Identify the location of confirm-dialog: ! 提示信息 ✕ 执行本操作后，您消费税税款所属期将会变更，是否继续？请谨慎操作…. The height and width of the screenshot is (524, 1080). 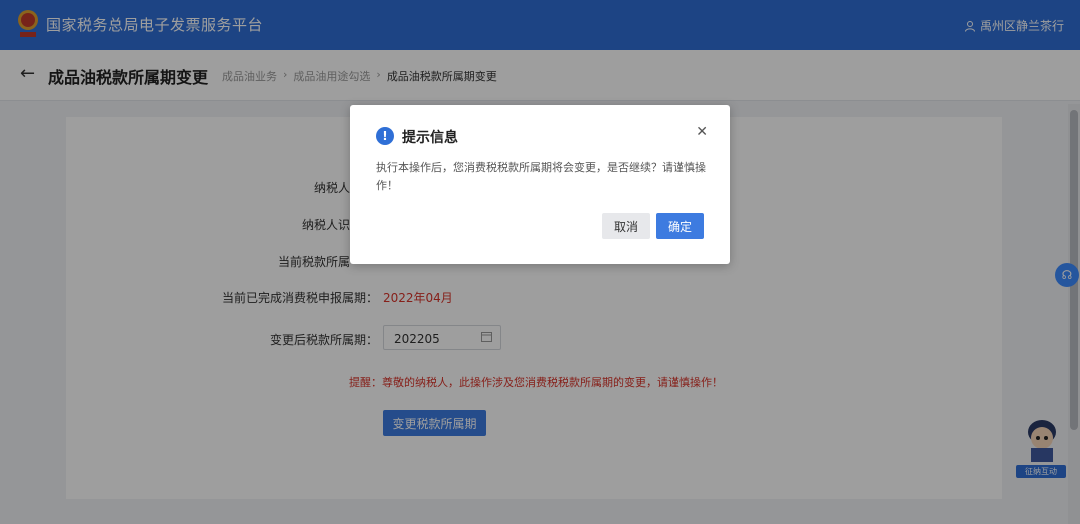
(540, 184).